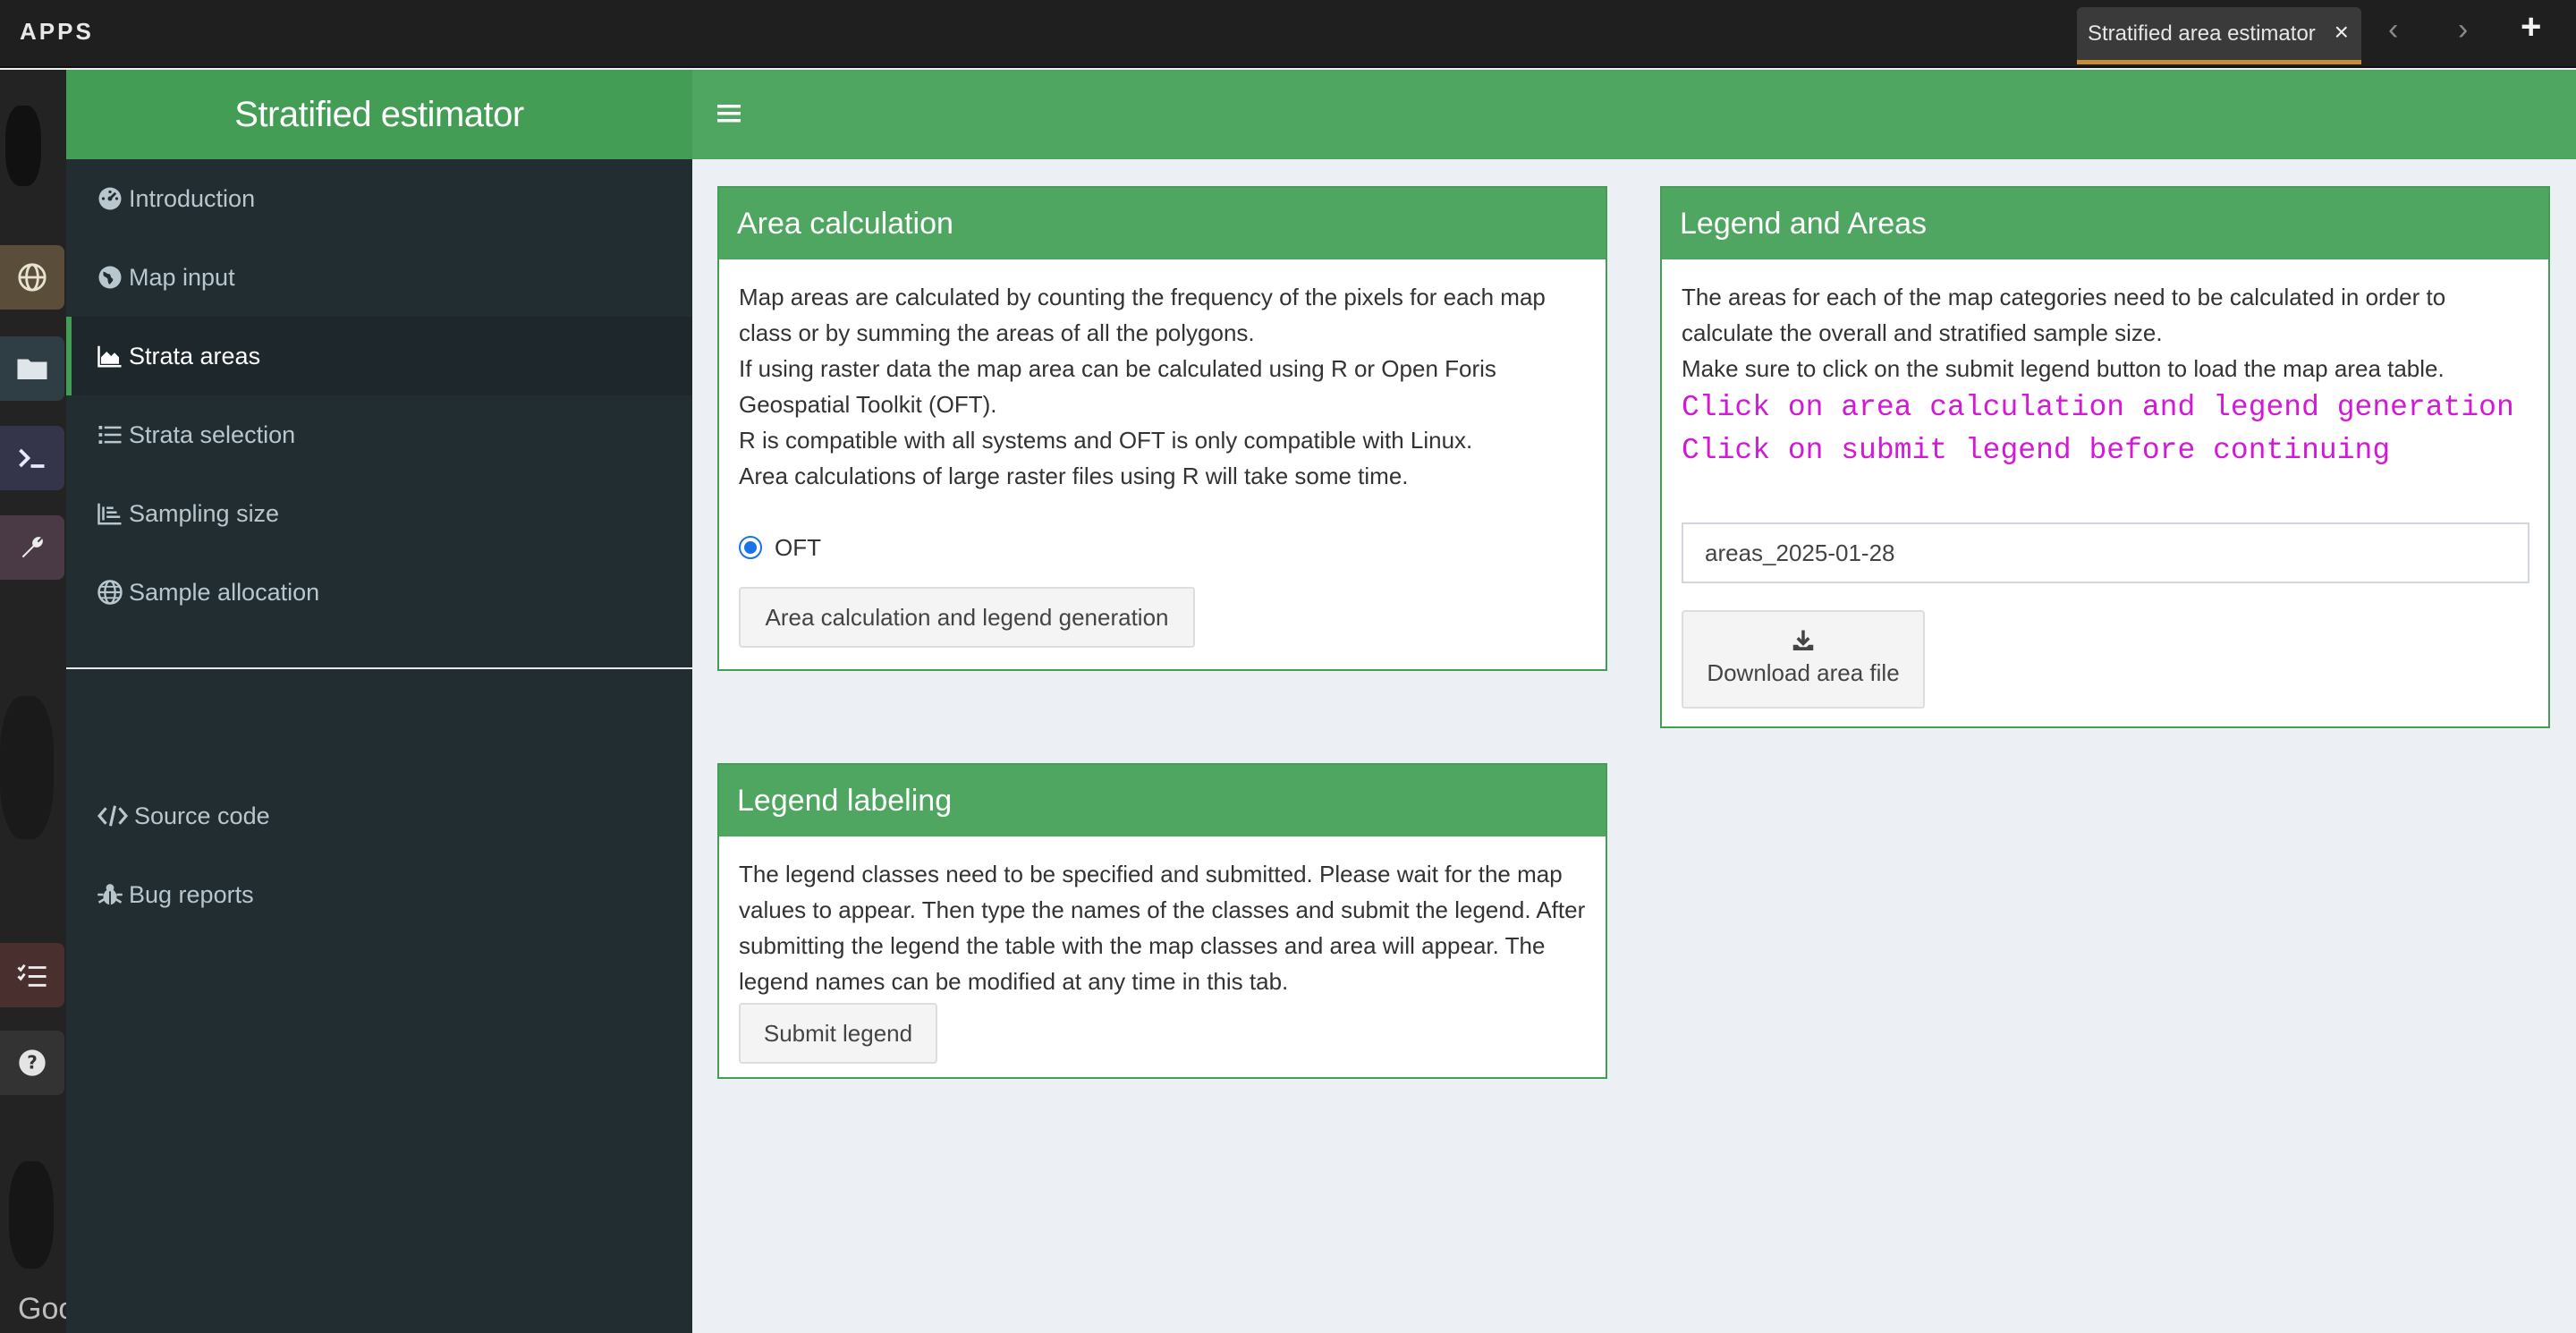  Describe the element at coordinates (1162, 800) in the screenshot. I see `panel-title: Legend labeling` at that location.